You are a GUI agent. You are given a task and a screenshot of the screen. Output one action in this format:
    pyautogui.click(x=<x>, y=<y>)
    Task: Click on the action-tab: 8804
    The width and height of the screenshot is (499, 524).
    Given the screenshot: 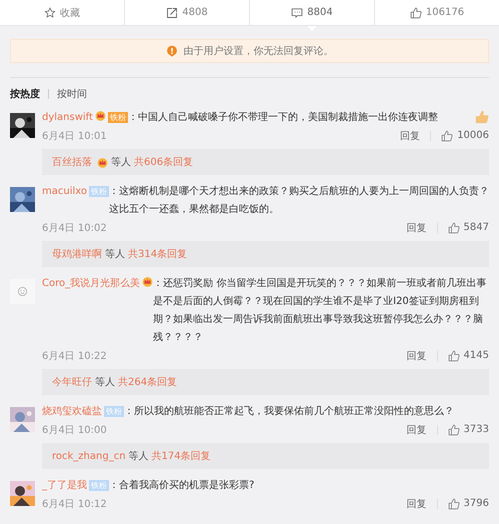 What is the action you would take?
    pyautogui.click(x=311, y=12)
    